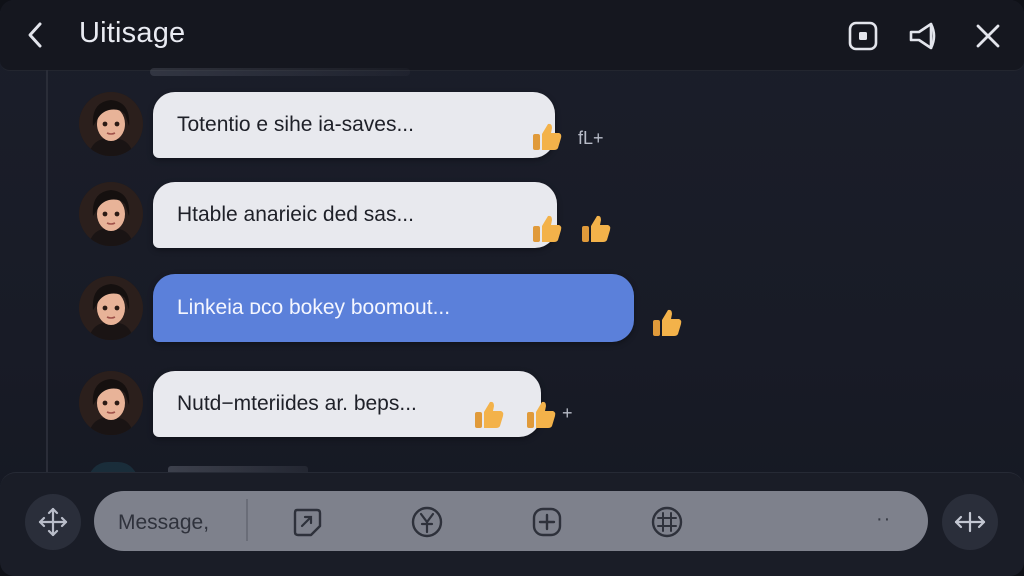  What do you see at coordinates (183, 523) in the screenshot?
I see `message-input` at bounding box center [183, 523].